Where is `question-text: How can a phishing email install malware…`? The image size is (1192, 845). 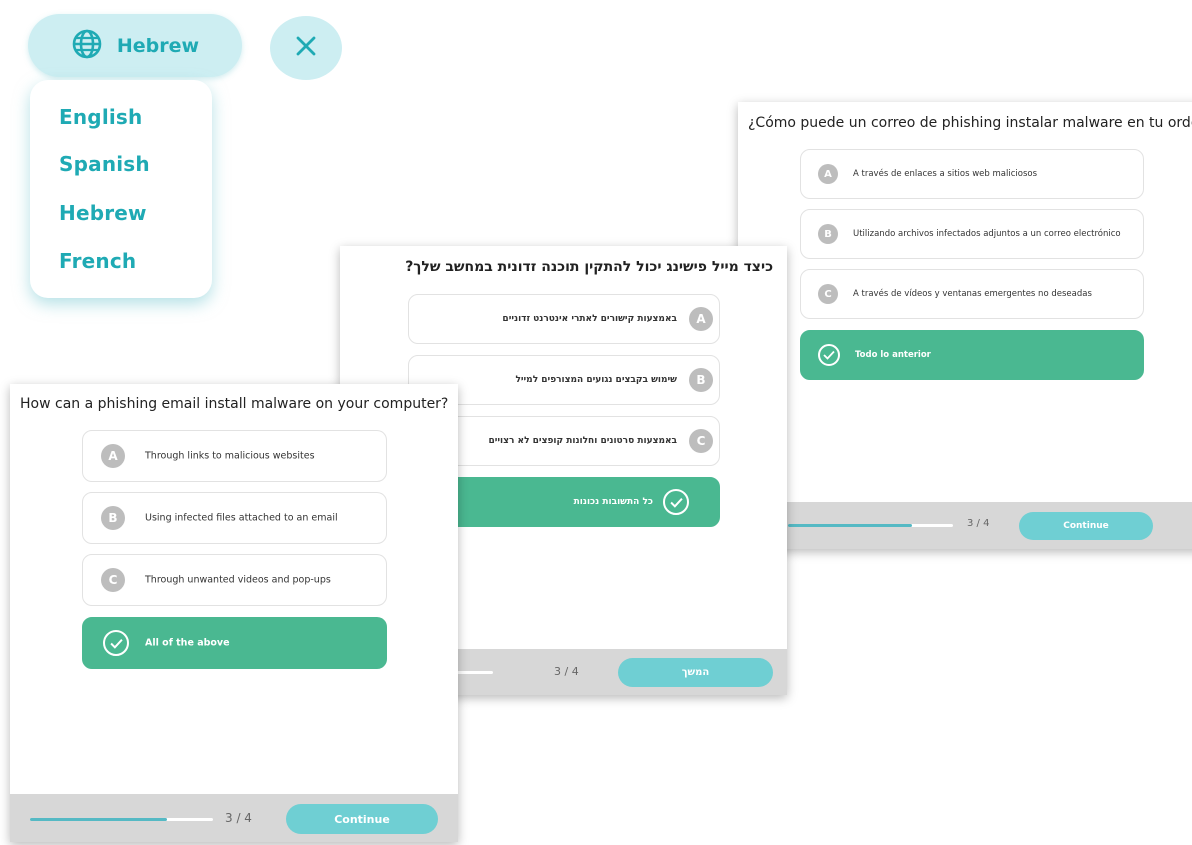
question-text: How can a phishing email install malware… is located at coordinates (234, 404).